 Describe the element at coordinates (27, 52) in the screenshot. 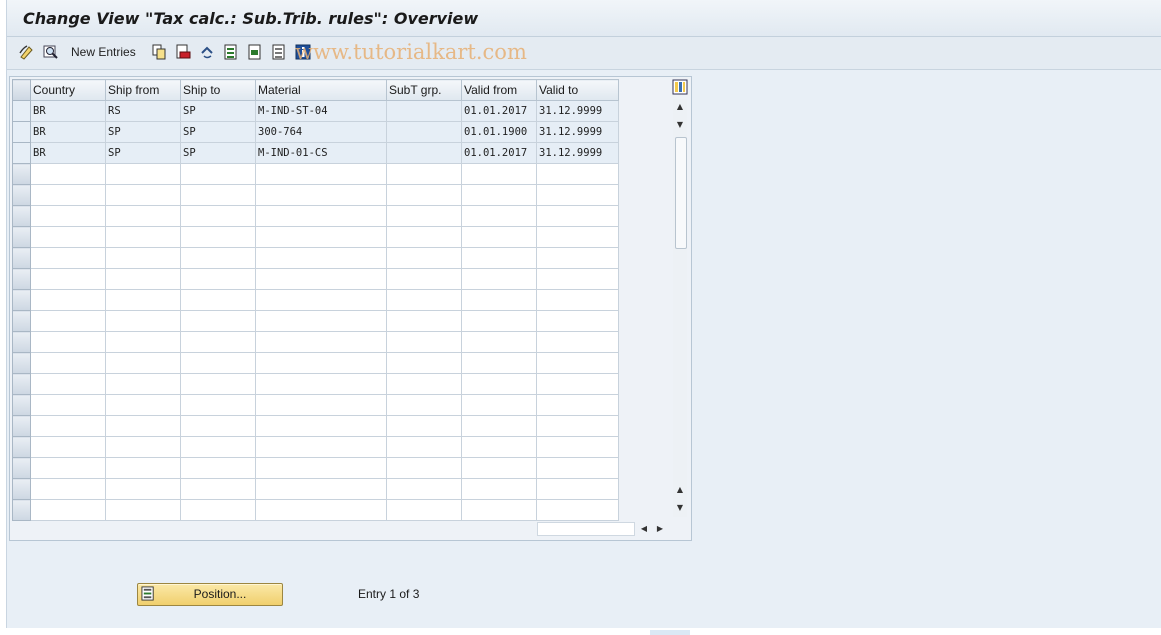

I see `change-display-button` at that location.